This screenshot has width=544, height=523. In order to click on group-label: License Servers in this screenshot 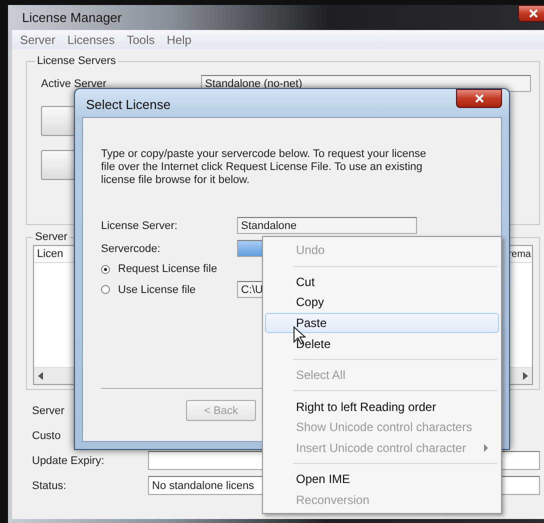, I will do `click(76, 61)`.